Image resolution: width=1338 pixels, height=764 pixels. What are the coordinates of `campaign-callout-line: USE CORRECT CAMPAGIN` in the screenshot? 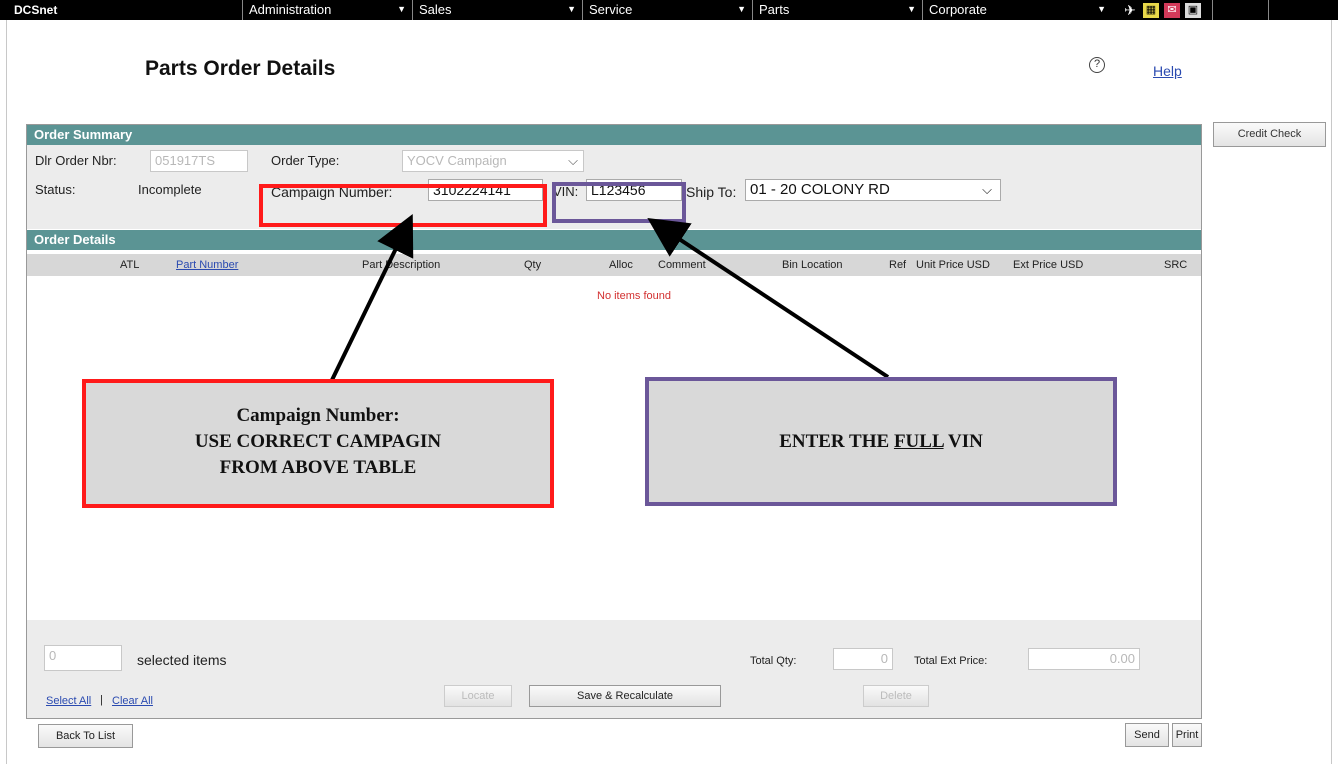 It's located at (318, 441).